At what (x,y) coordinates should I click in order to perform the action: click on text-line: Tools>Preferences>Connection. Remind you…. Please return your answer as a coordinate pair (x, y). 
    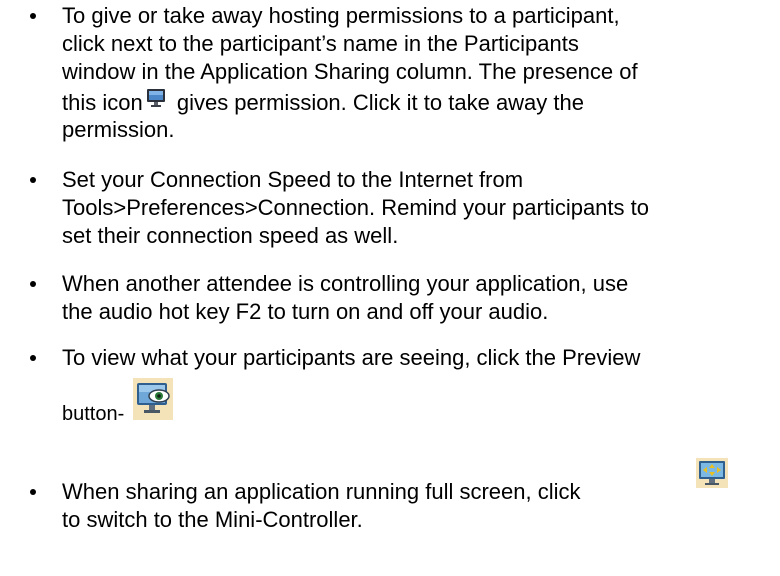
    Looking at the image, I should click on (355, 207).